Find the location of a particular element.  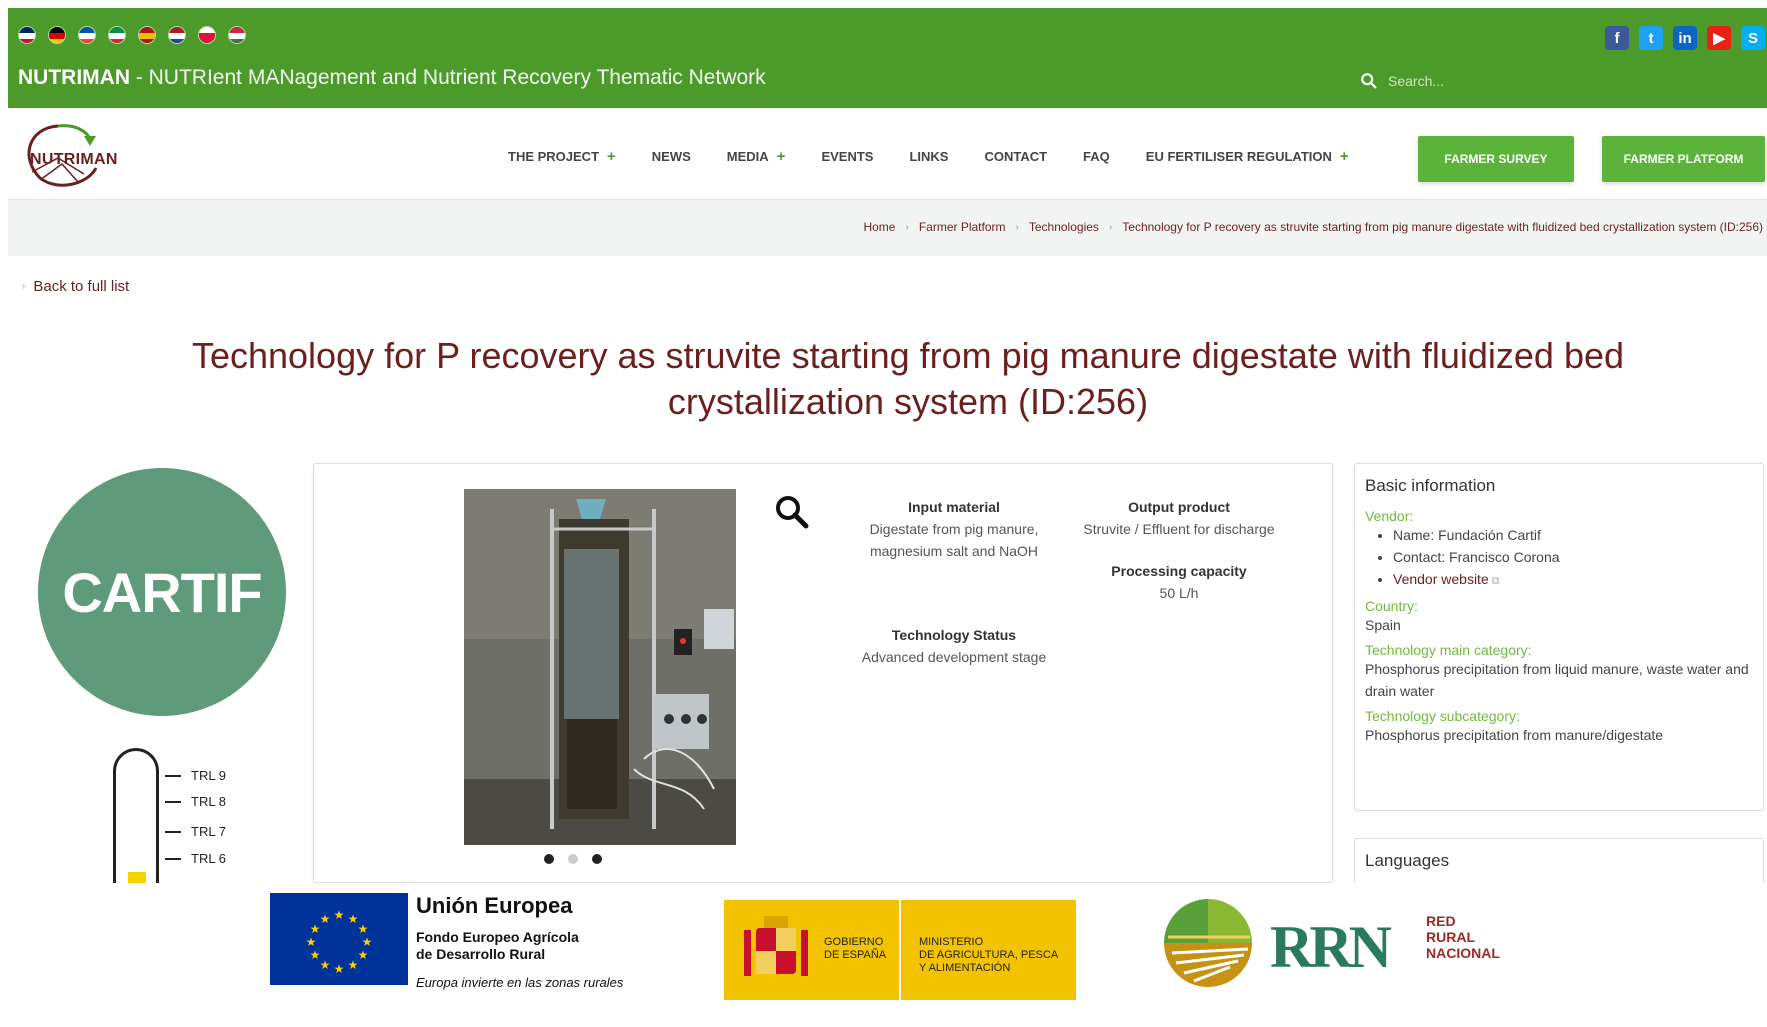

vendor-label: Vendor: is located at coordinates (1389, 516).